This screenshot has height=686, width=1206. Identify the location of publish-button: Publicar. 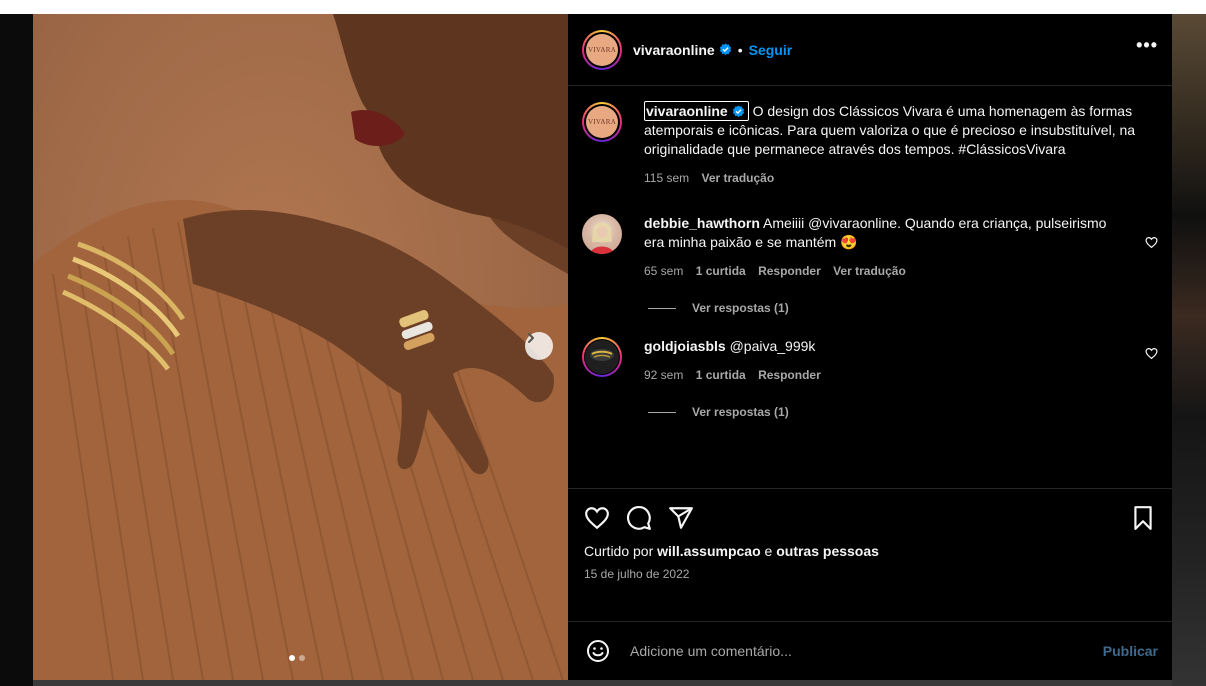
(1130, 651).